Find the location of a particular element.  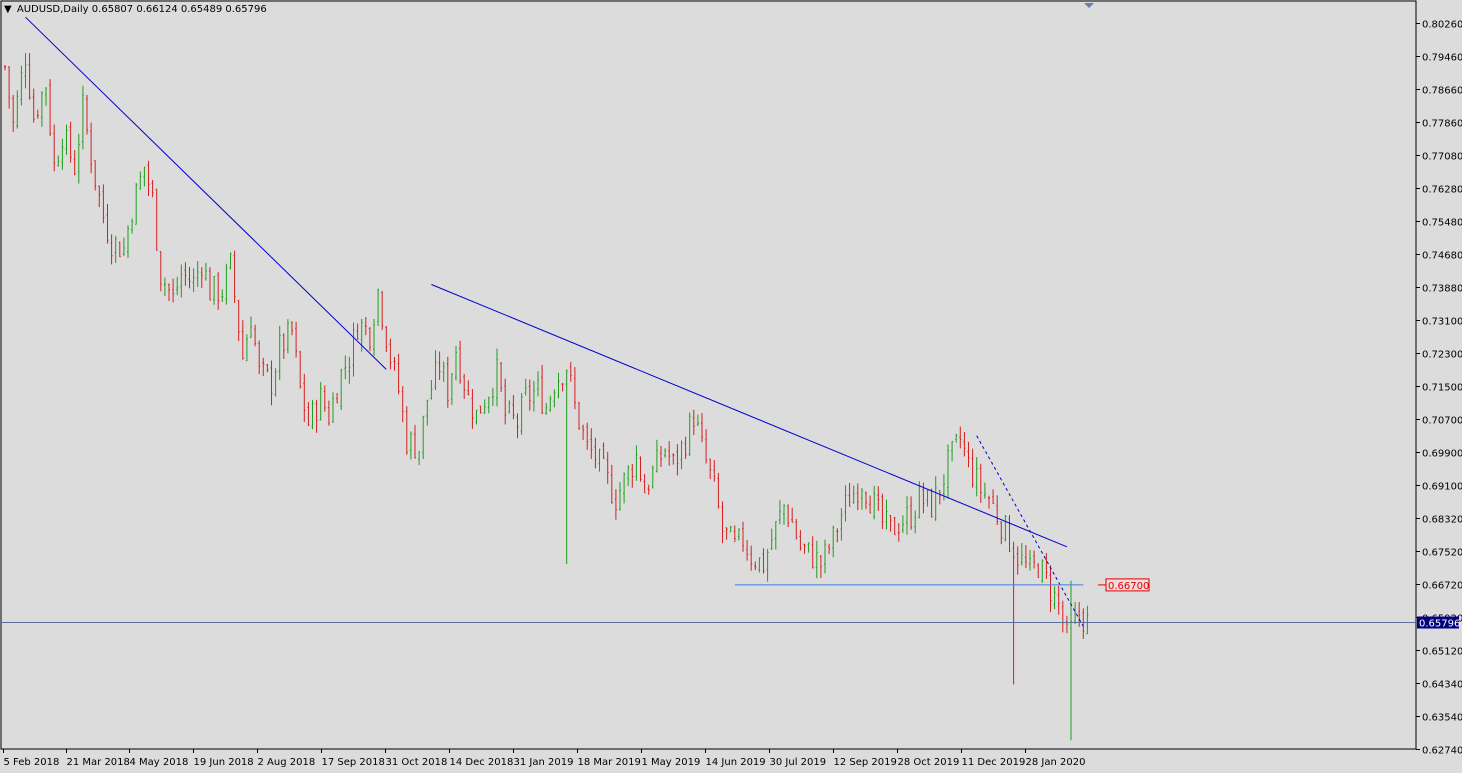

y-tick-label: 0.76280 is located at coordinates (1442, 190).